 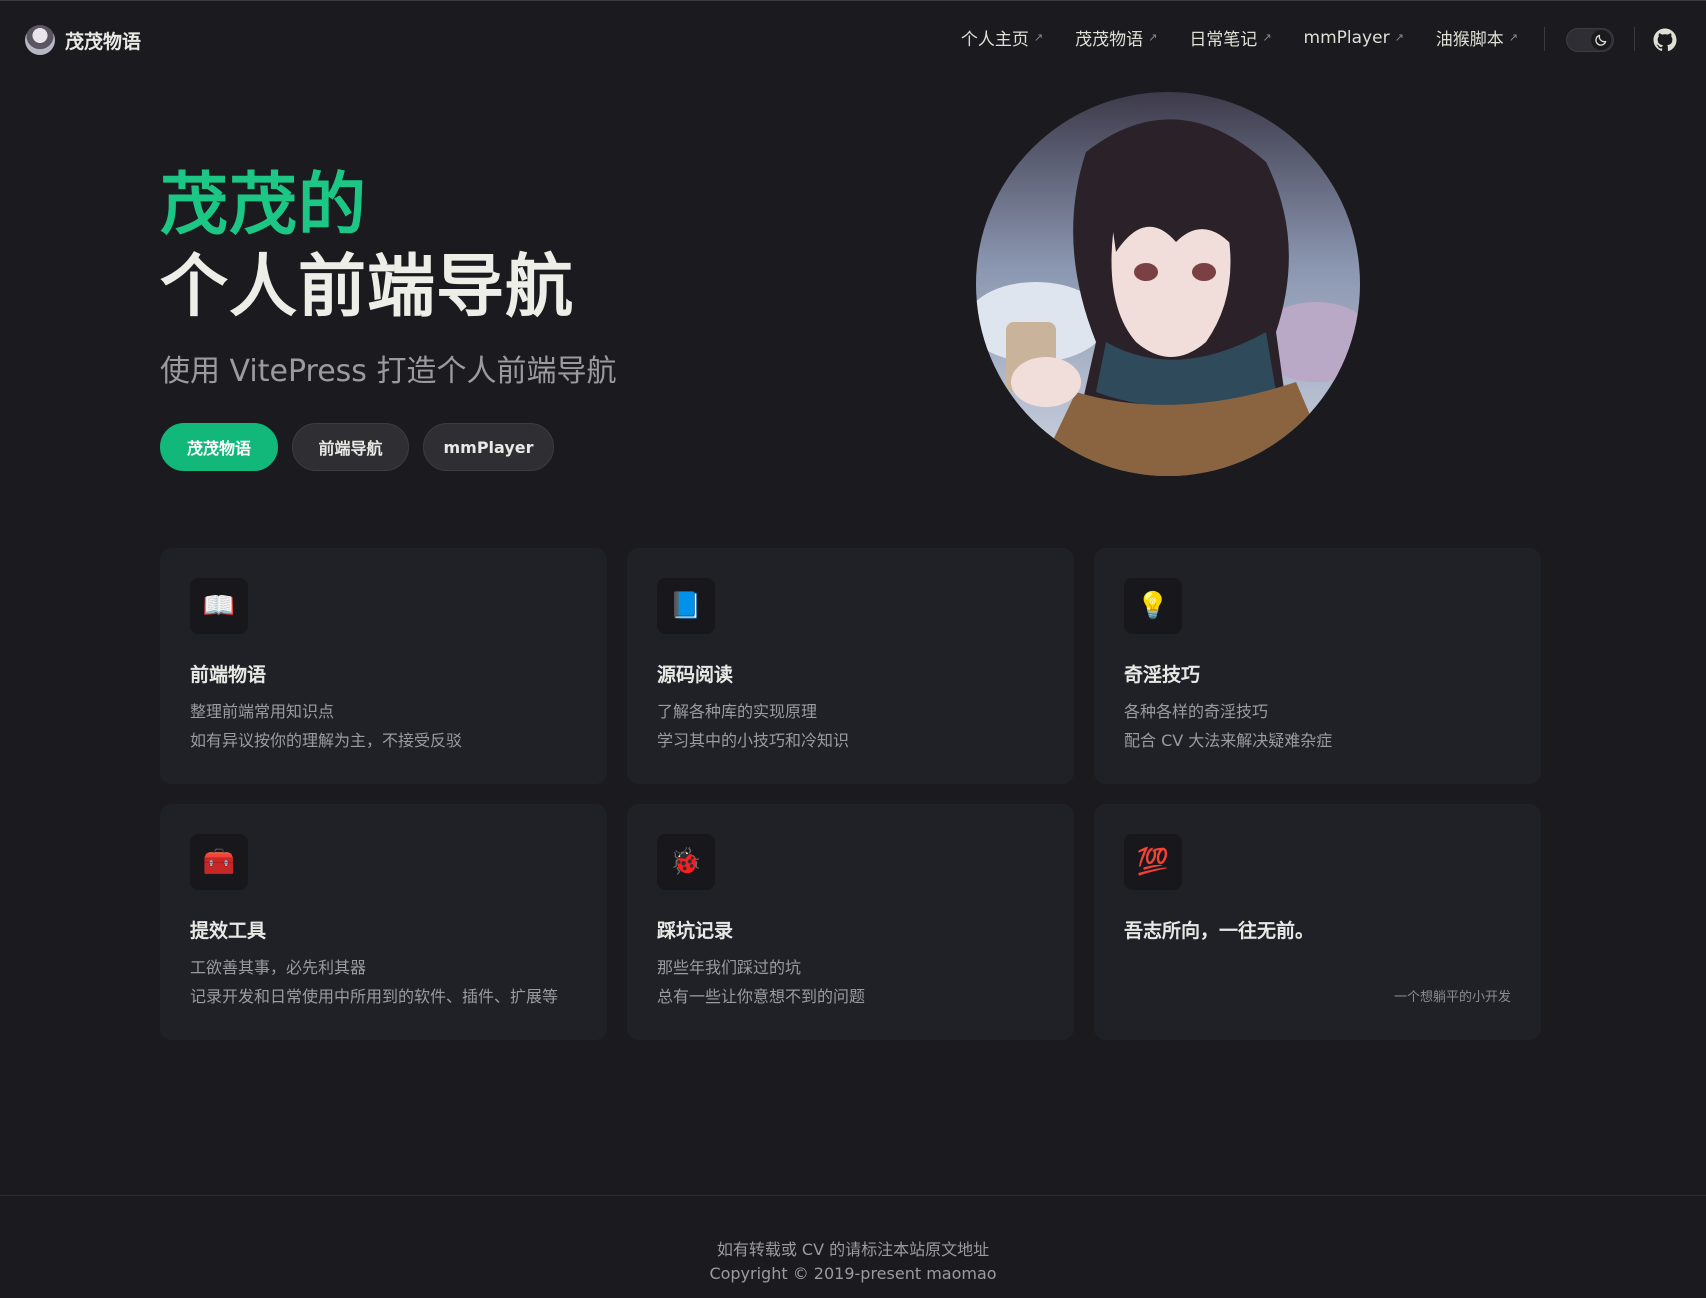 What do you see at coordinates (264, 205) in the screenshot?
I see `hero-name: 茂茂的` at bounding box center [264, 205].